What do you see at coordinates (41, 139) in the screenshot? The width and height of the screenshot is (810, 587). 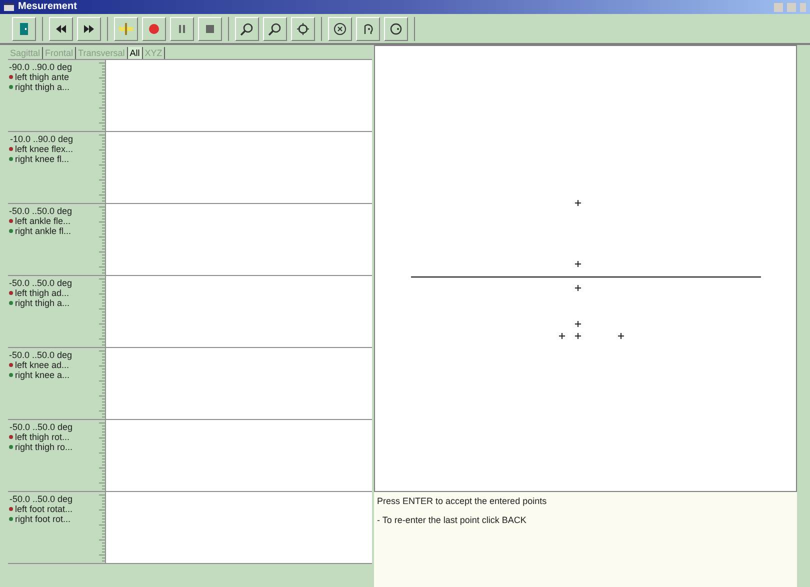 I see `range-label: -10.0 ..90.0 deg` at bounding box center [41, 139].